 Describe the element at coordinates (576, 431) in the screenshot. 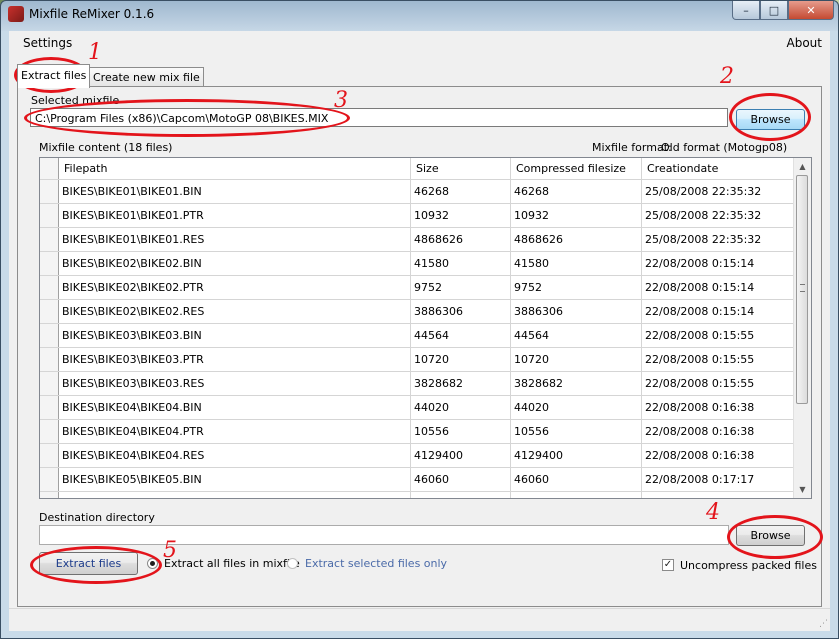

I see `cell-compressed: 10556` at that location.